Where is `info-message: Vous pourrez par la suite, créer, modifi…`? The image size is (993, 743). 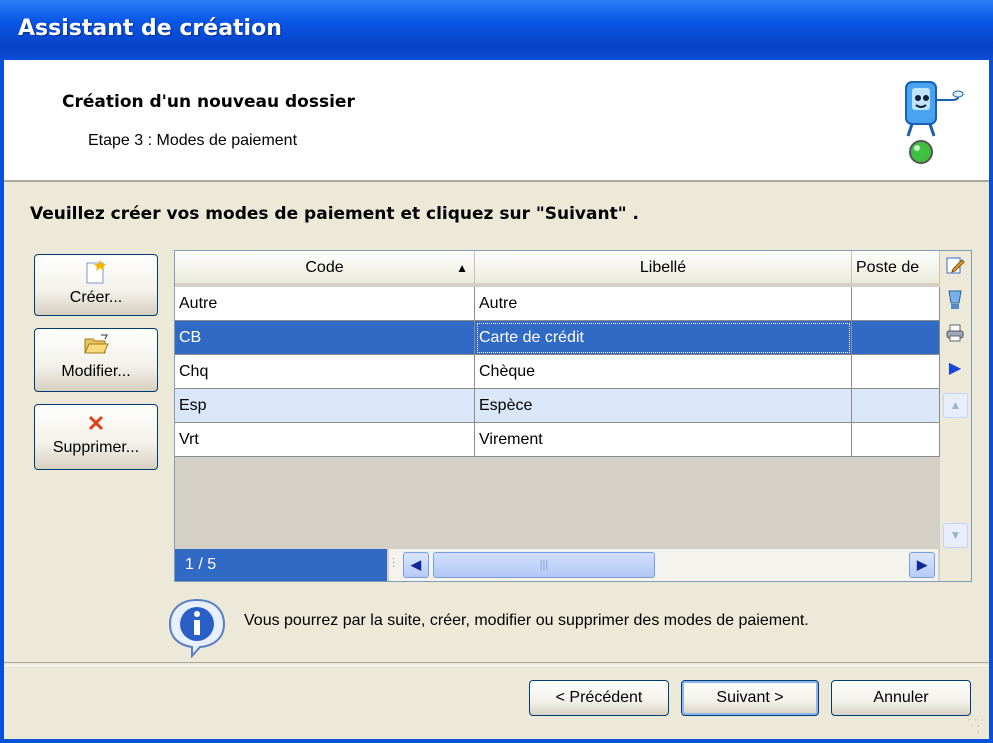
info-message: Vous pourrez par la suite, créer, modifi… is located at coordinates (526, 620).